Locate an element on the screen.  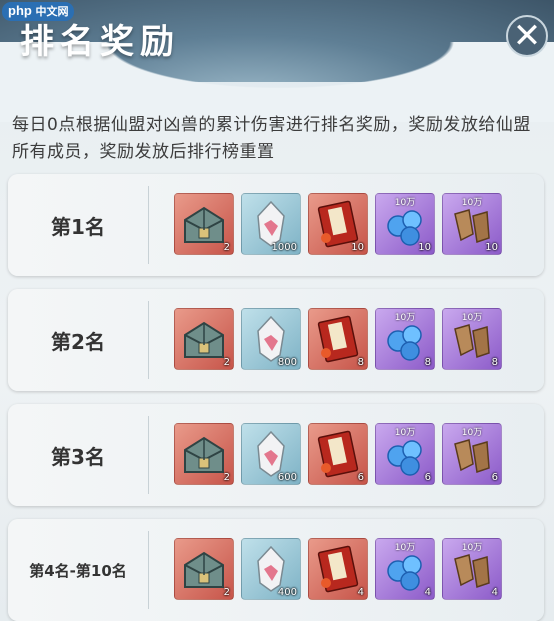
reward-item: 400 is located at coordinates (271, 569).